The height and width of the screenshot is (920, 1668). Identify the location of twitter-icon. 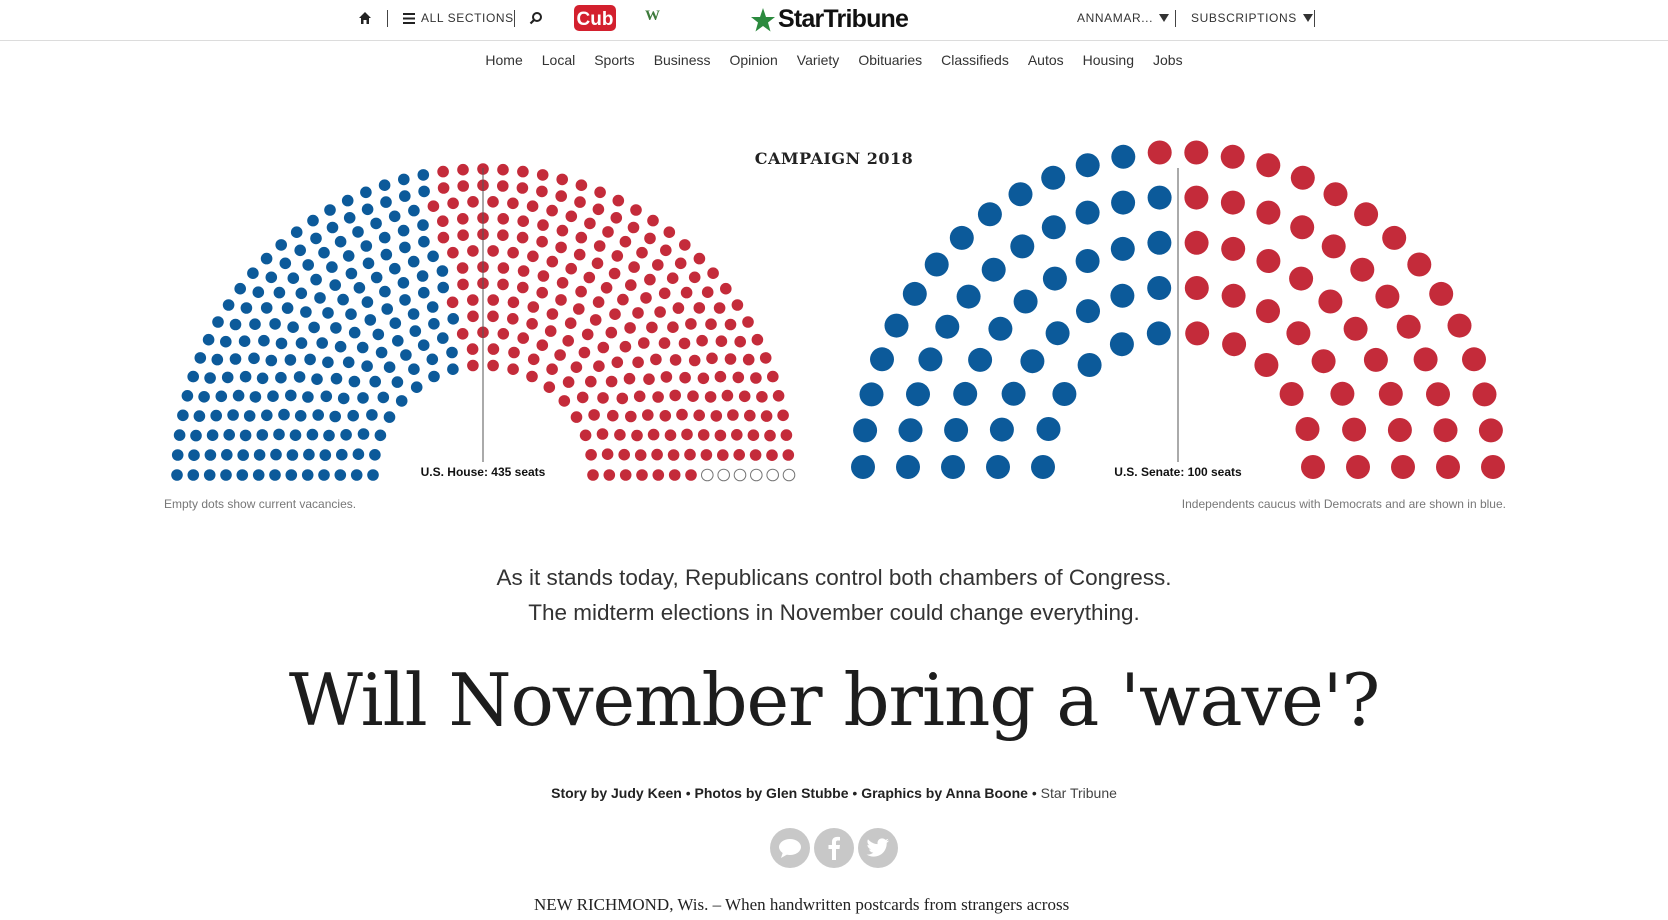
(878, 848).